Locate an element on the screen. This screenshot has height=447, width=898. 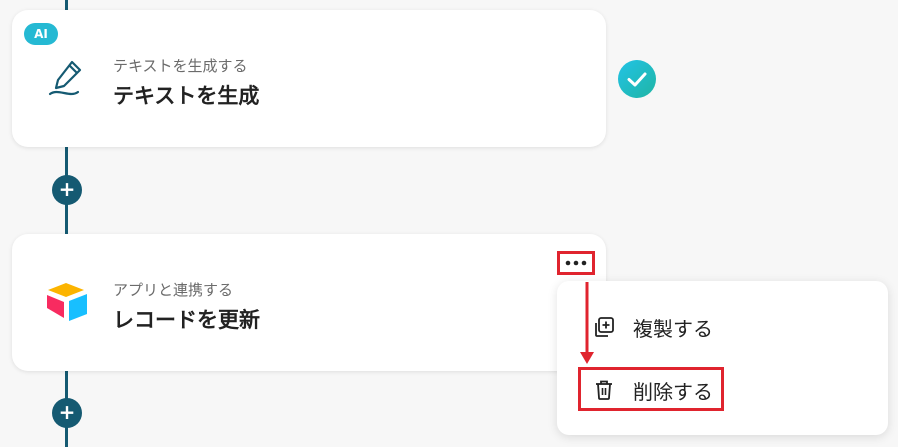
annotation-arrow is located at coordinates (587, 323).